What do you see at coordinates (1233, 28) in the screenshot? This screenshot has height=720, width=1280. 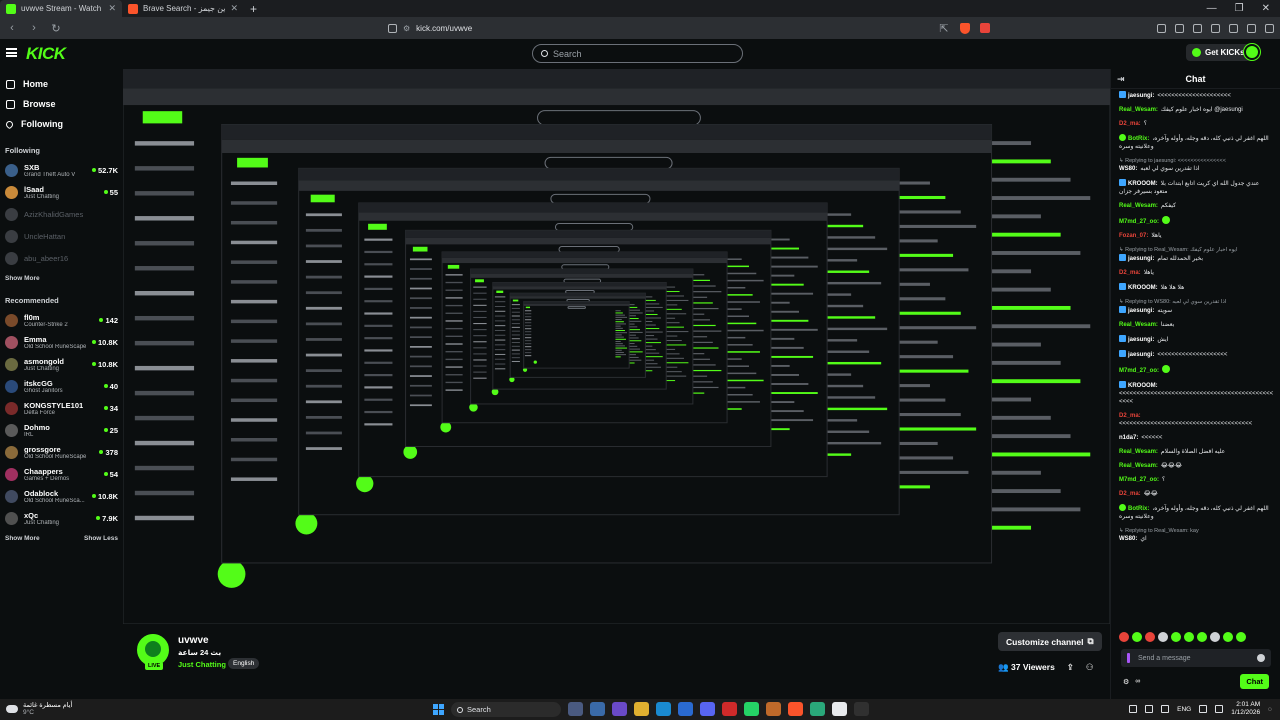 I see `downloads-icon` at bounding box center [1233, 28].